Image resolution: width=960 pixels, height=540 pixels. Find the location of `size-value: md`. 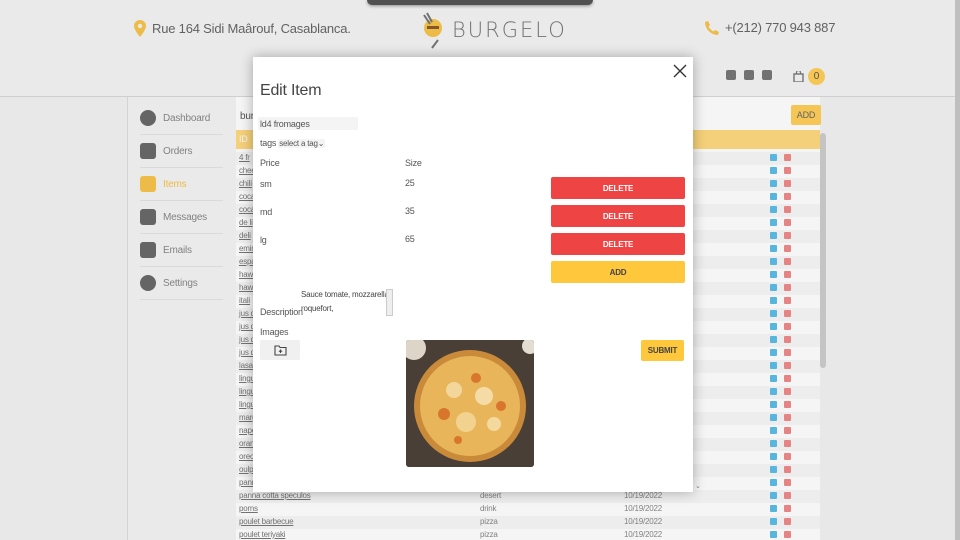

size-value: md is located at coordinates (266, 212).